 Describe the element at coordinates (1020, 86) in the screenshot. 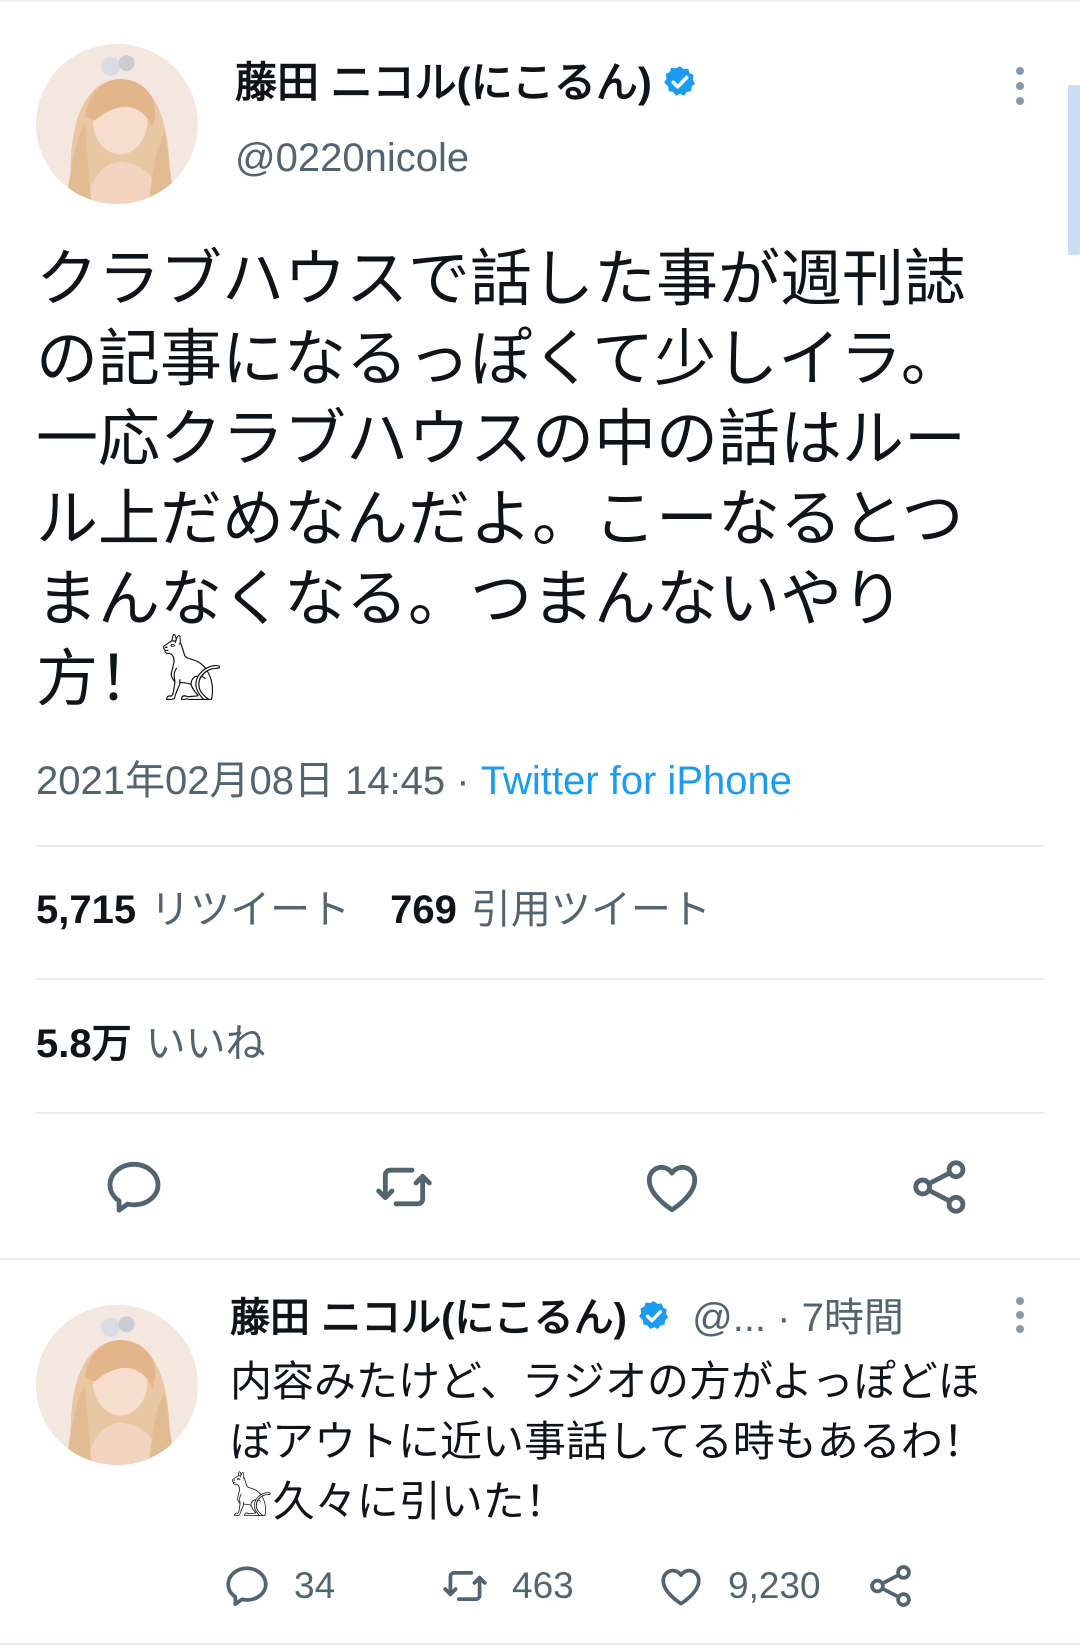

I see `more-options-icon` at that location.